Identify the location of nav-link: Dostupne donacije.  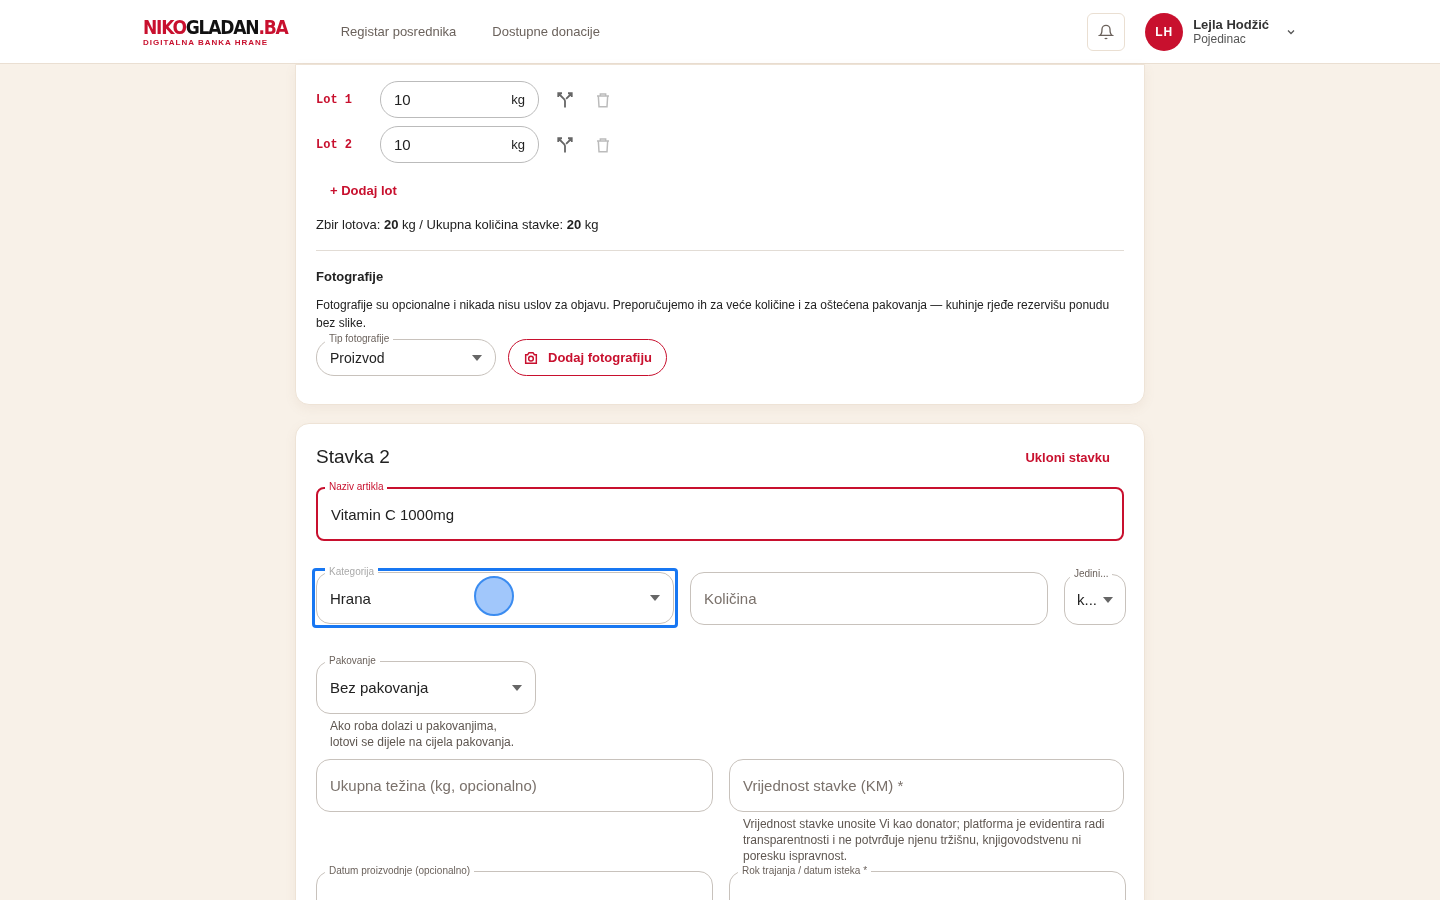
(546, 31).